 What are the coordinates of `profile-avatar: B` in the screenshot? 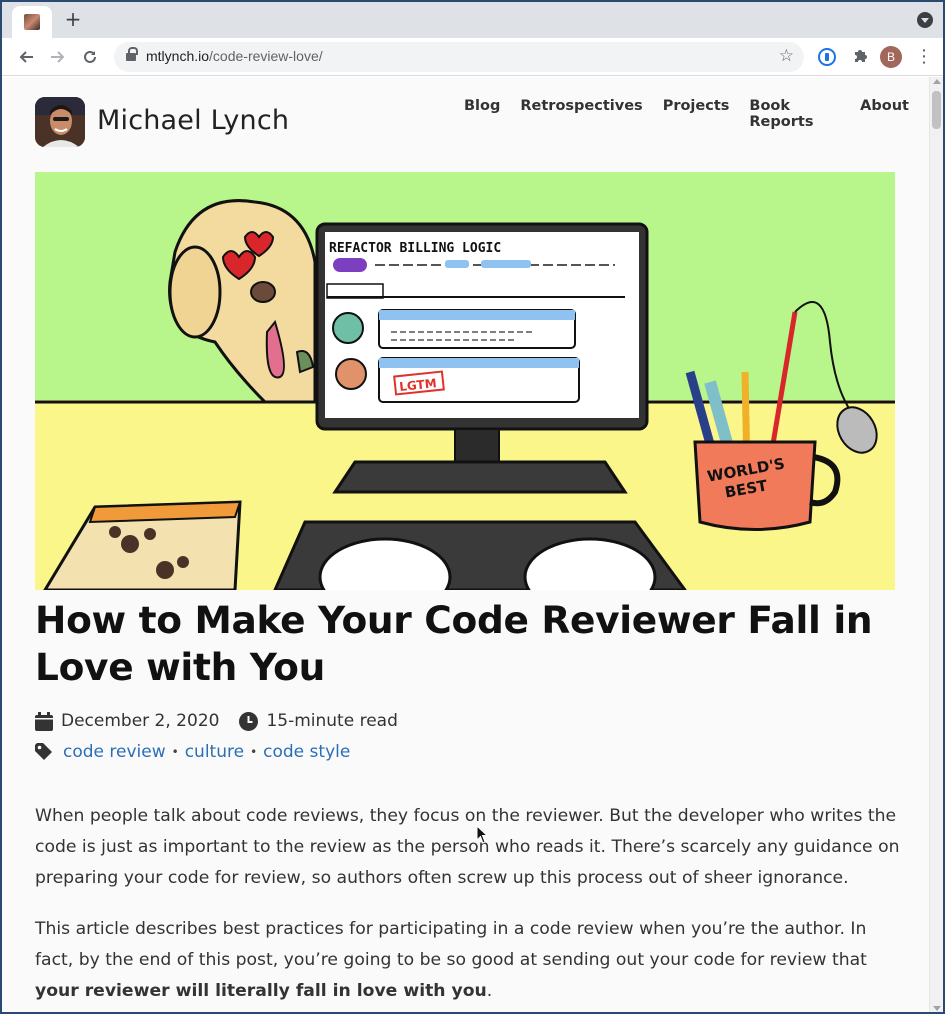 It's located at (891, 57).